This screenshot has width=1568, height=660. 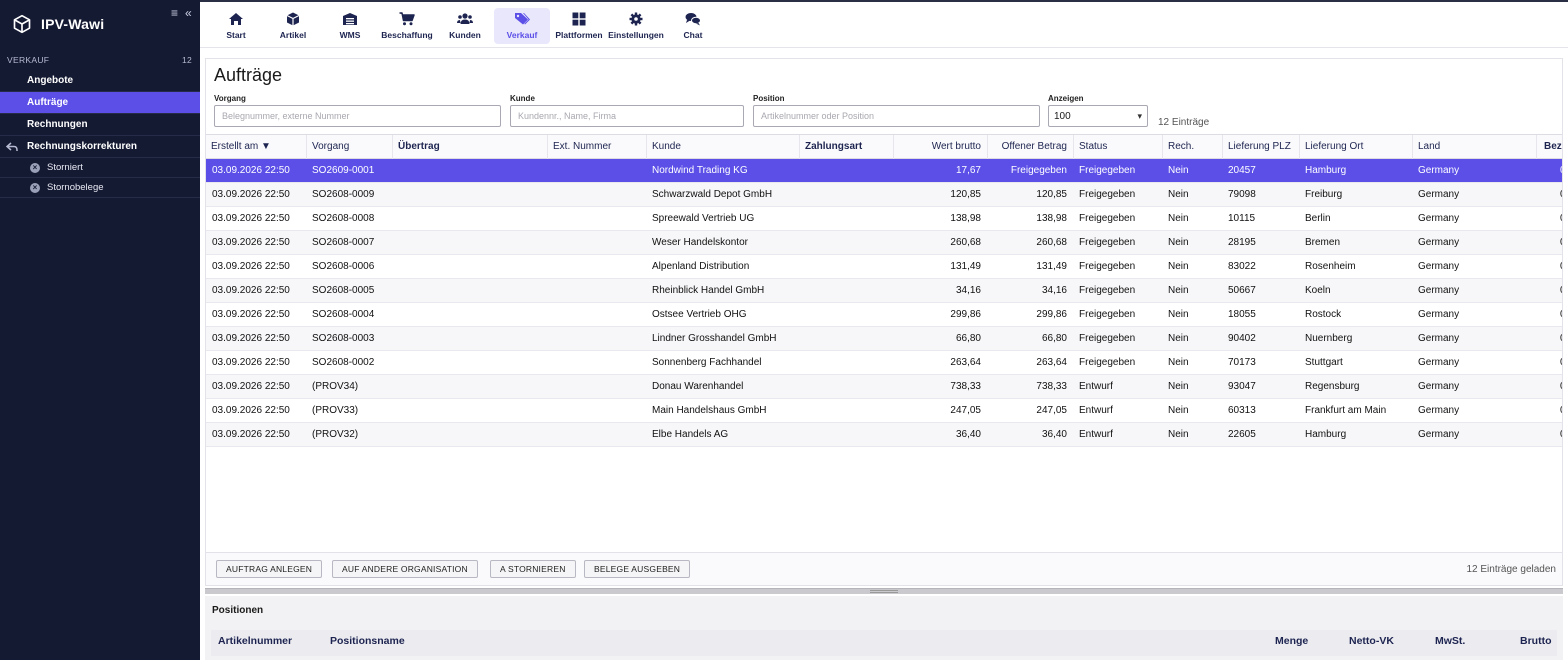 I want to click on toolbar-verkauf: Verkauf, so click(x=522, y=26).